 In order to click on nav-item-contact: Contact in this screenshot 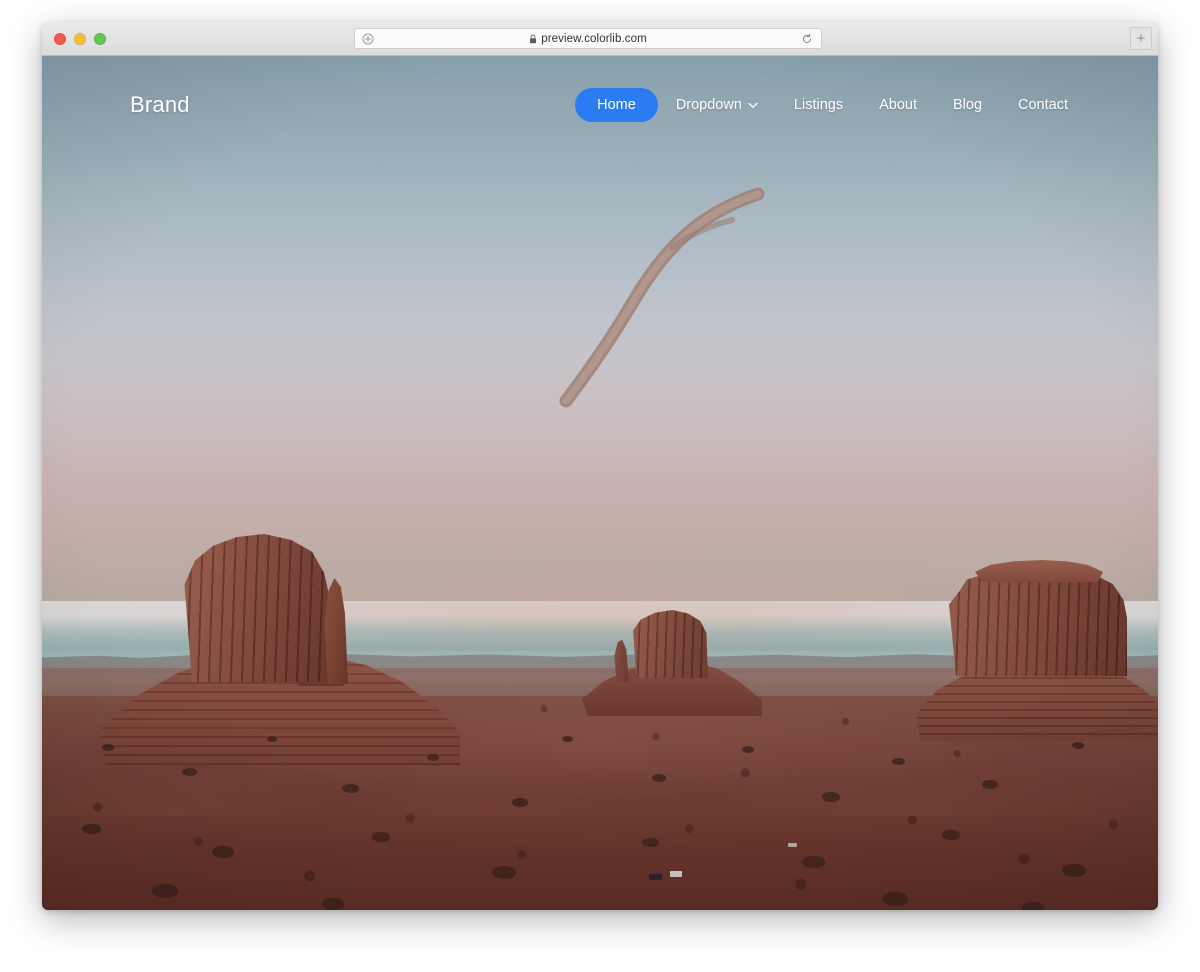, I will do `click(1043, 105)`.